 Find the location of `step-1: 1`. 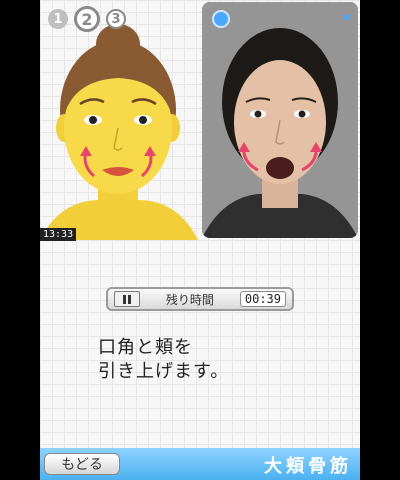

step-1: 1 is located at coordinates (58, 19).